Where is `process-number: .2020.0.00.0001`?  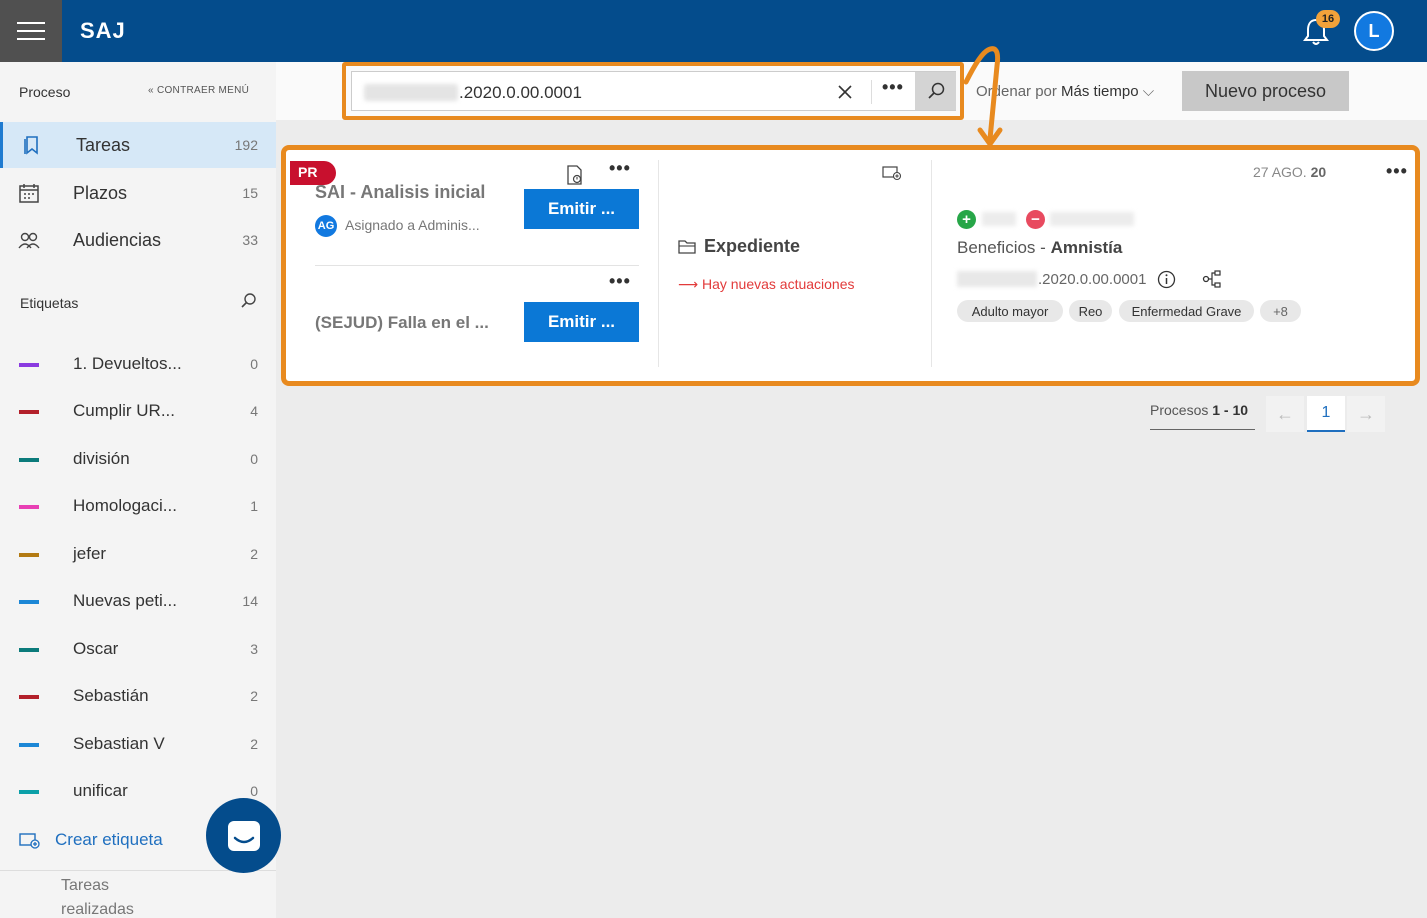 process-number: .2020.0.00.0001 is located at coordinates (1092, 279).